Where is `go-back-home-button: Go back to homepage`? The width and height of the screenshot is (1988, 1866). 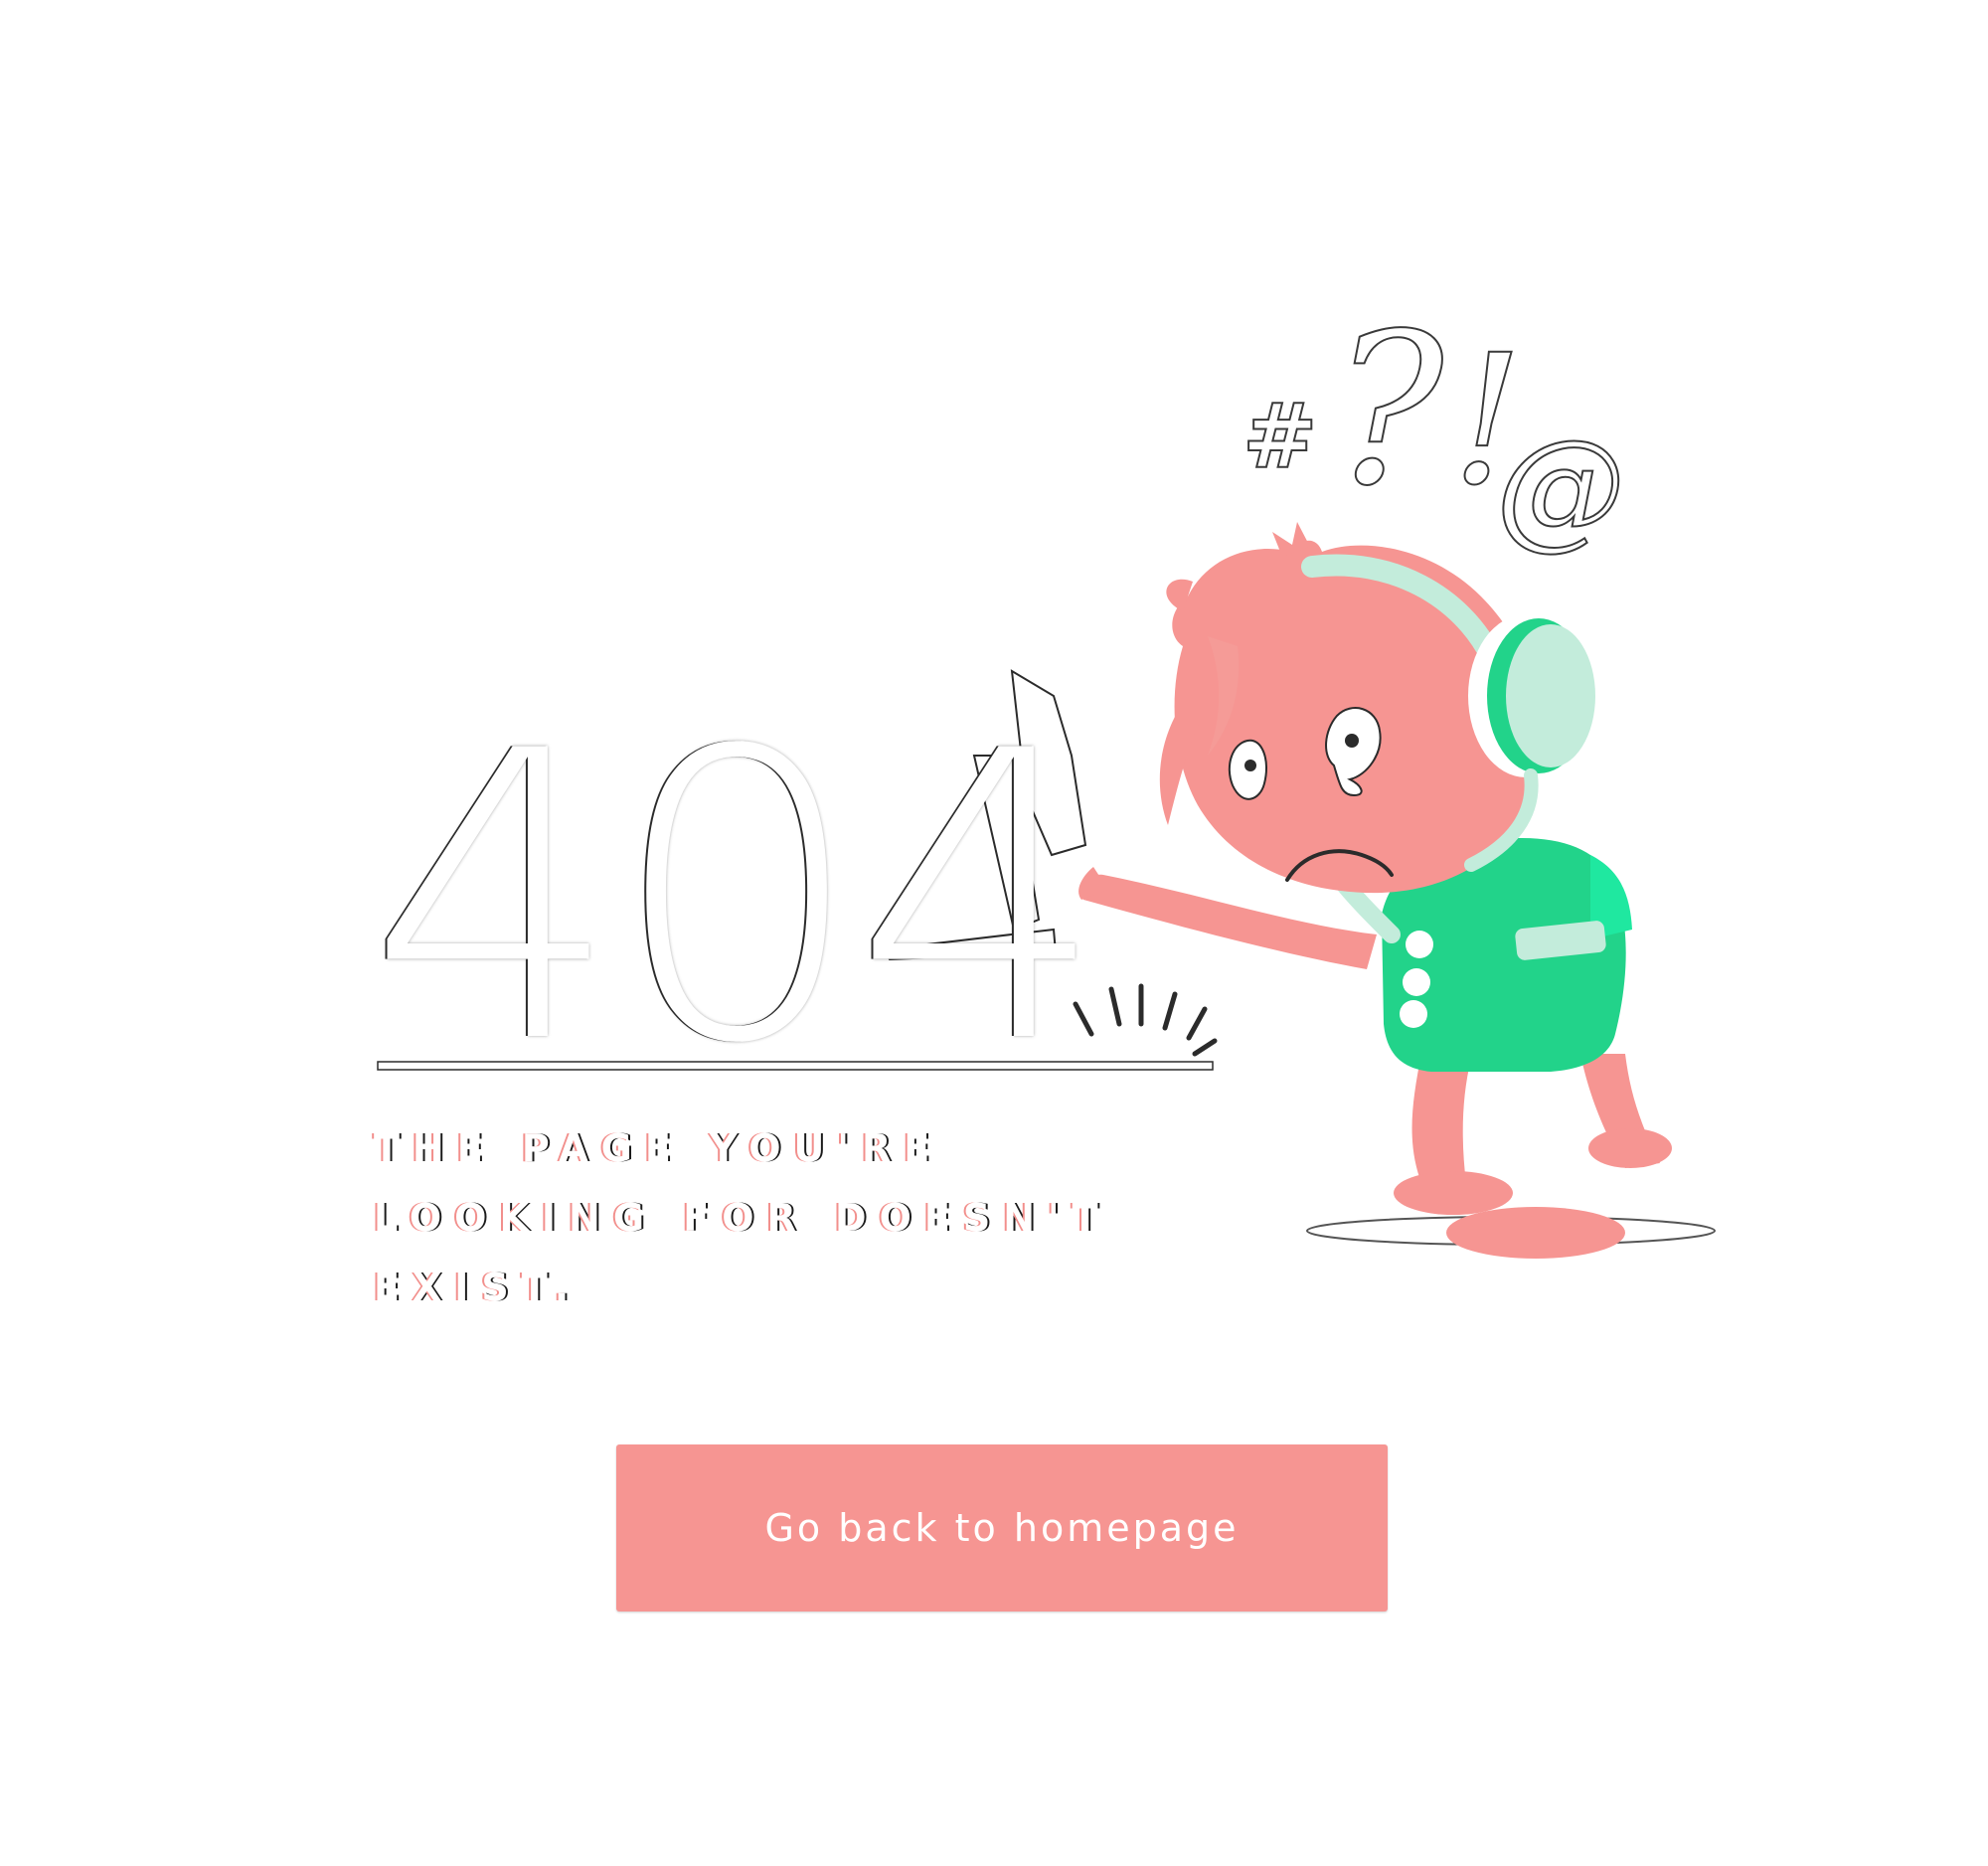
go-back-home-button: Go back to homepage is located at coordinates (1002, 1528).